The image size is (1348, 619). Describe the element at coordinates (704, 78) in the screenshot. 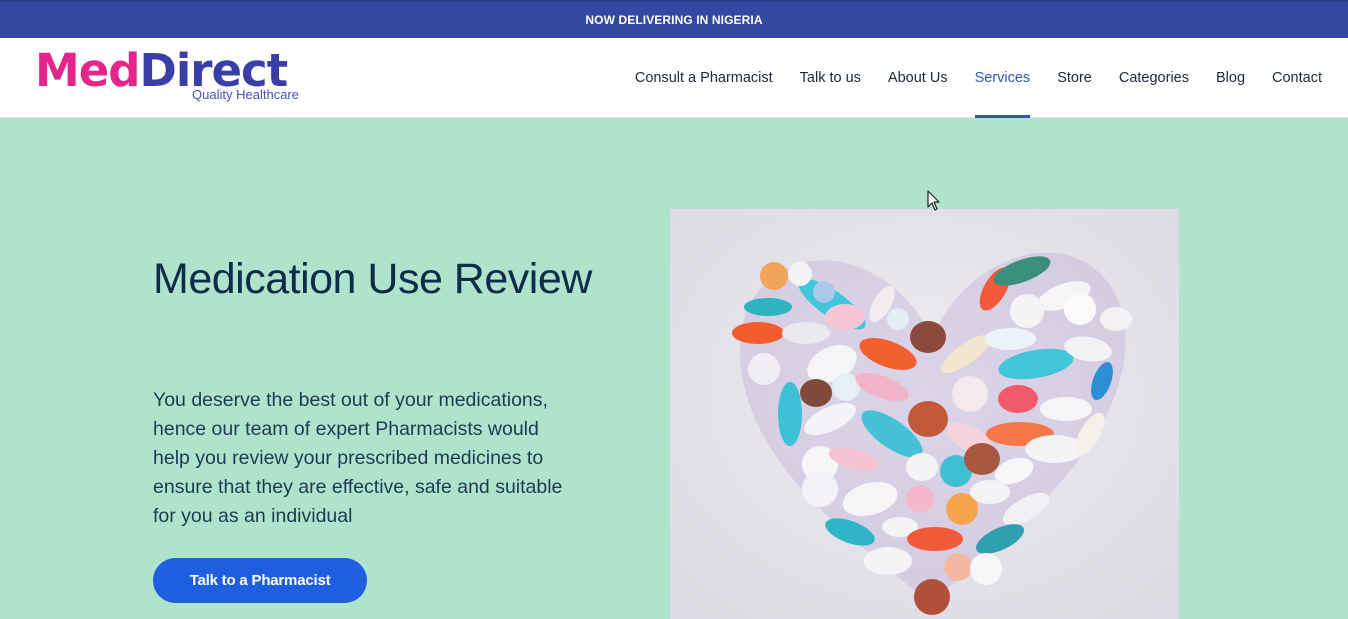

I see `nav-item-consult-a-pharmacist: Consult a Pharmacist` at that location.